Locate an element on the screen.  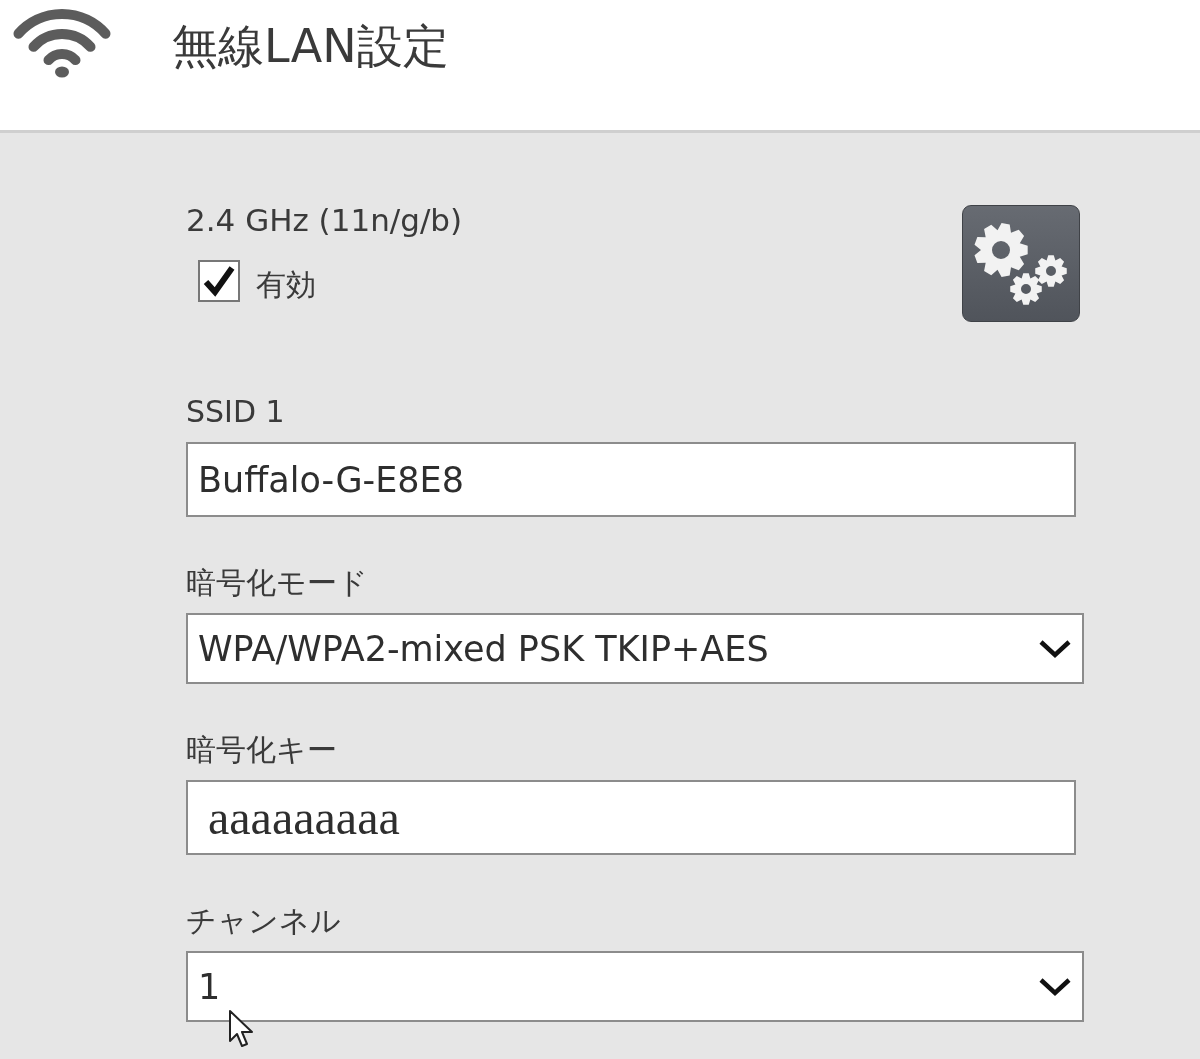
checkbox-label: 有効 is located at coordinates (286, 285).